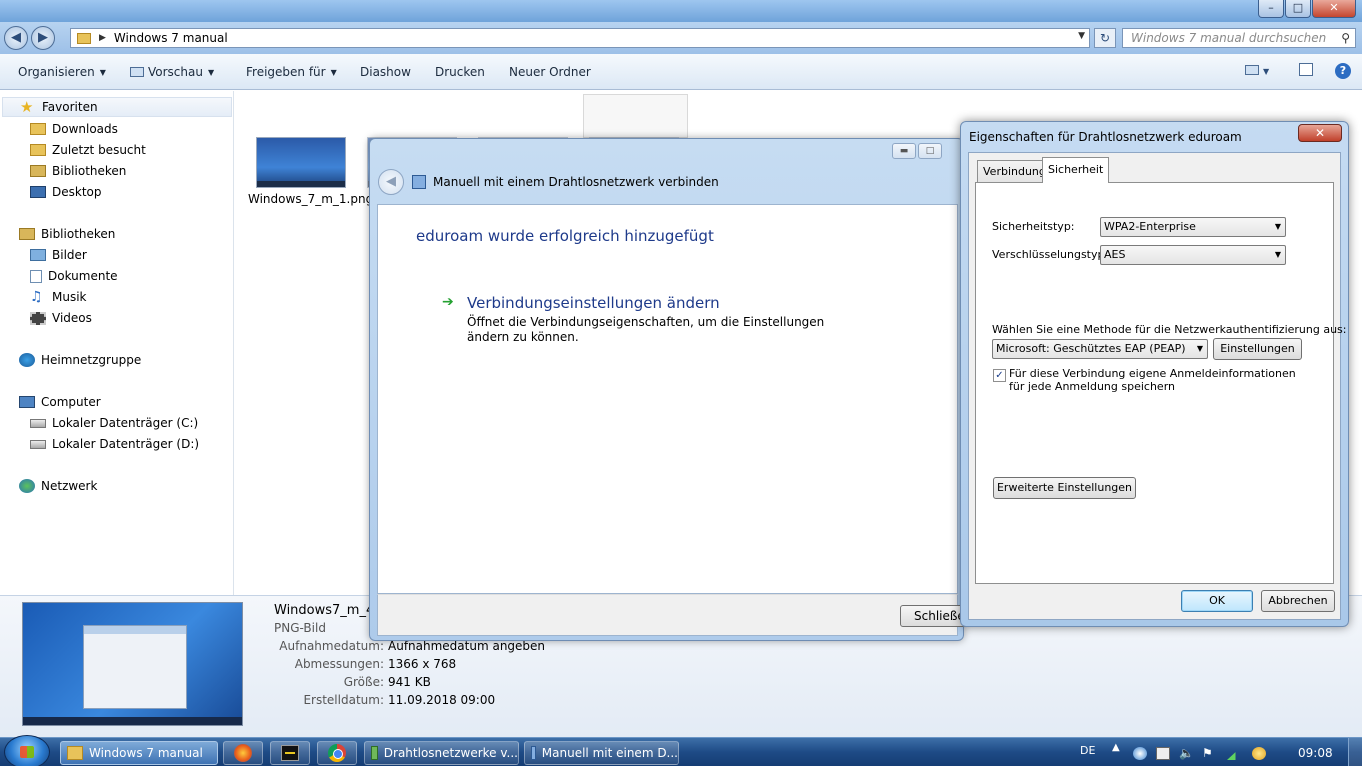  Describe the element at coordinates (580, 38) in the screenshot. I see `address-bar: ▶ Windows 7 manual ▼` at that location.